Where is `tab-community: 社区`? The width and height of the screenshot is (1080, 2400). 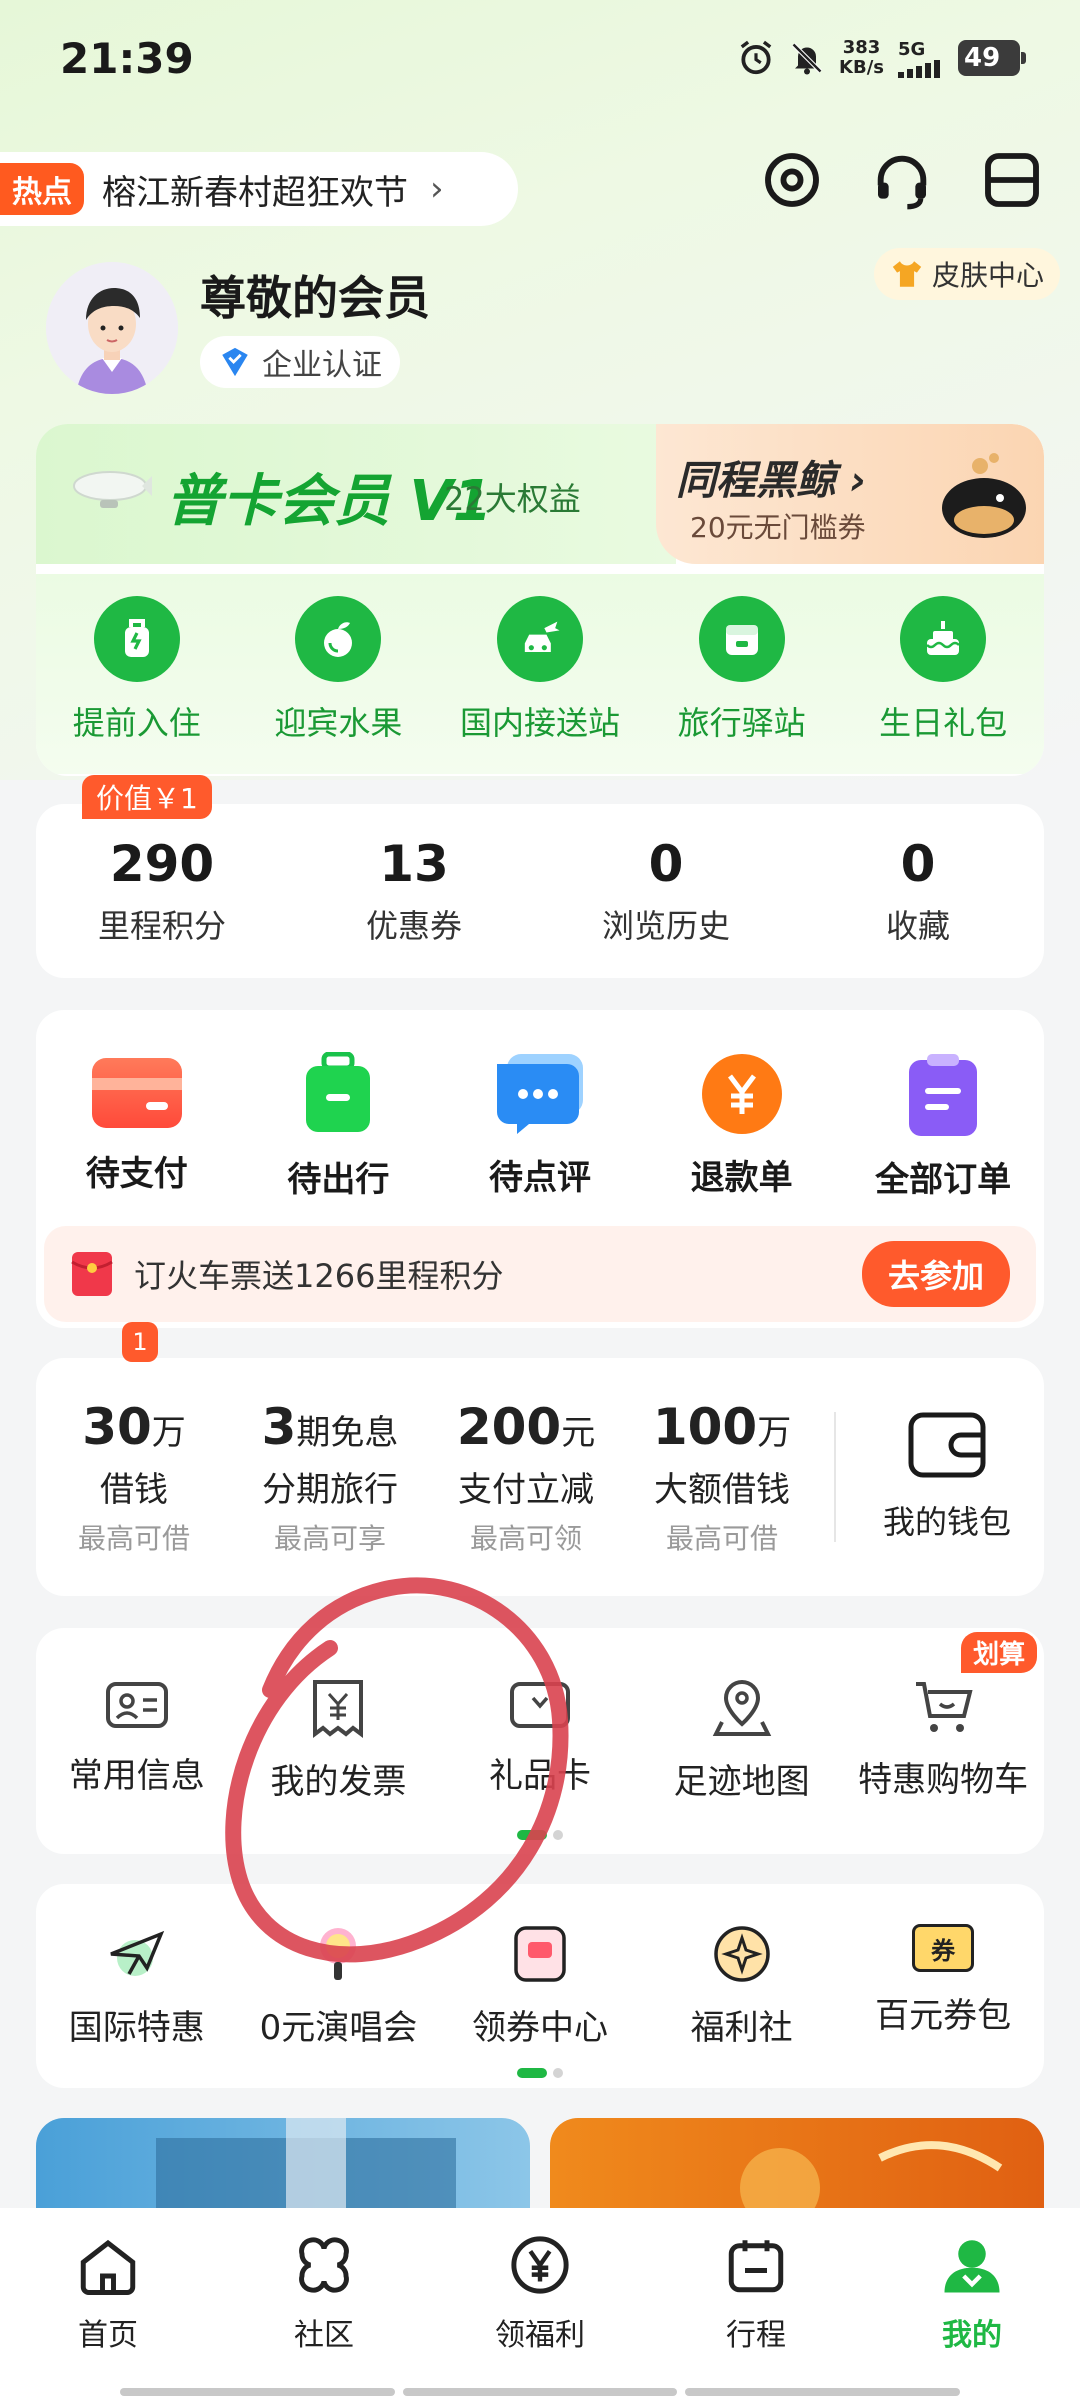
tab-community: 社区 is located at coordinates (324, 2316).